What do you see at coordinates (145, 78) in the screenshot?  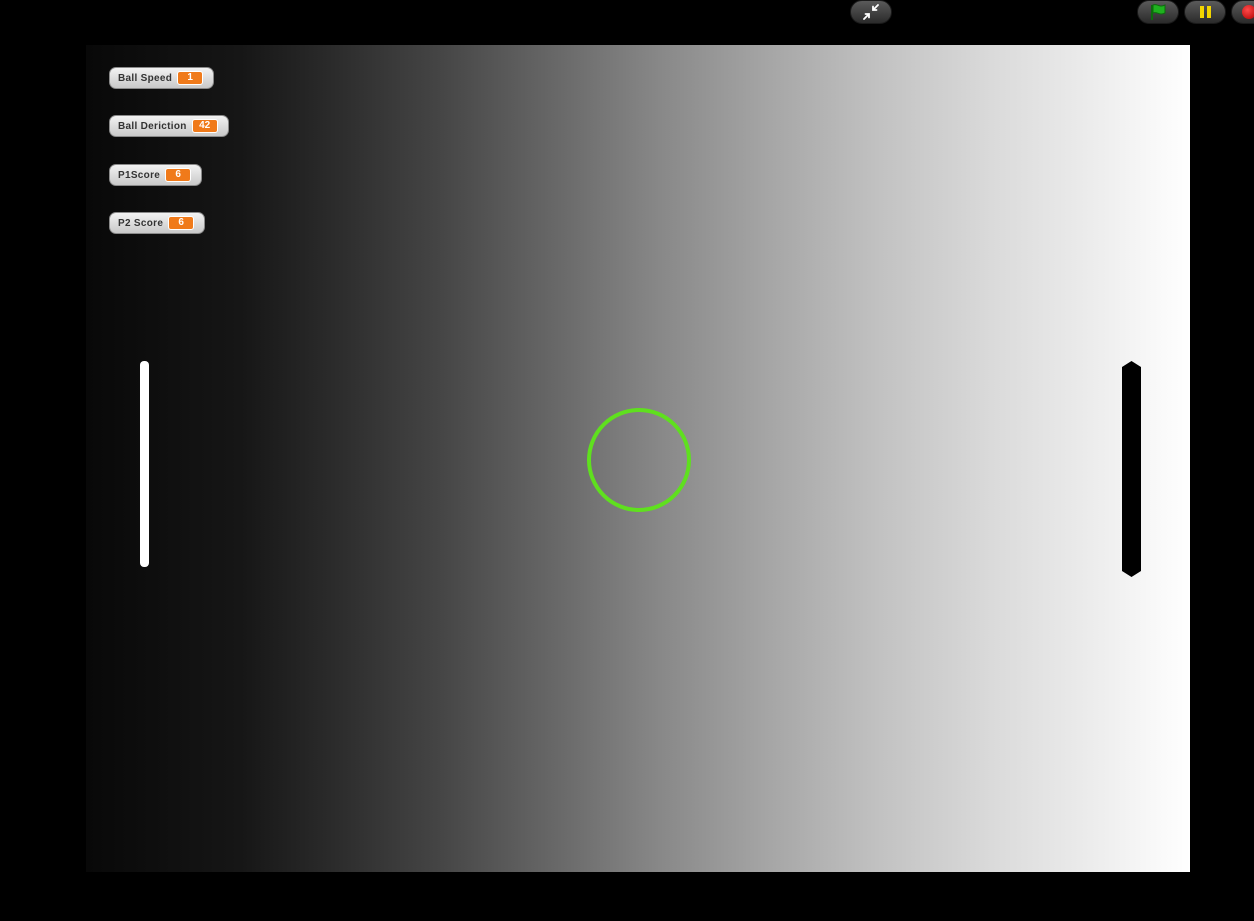 I see `monitor-label: Ball Speed` at bounding box center [145, 78].